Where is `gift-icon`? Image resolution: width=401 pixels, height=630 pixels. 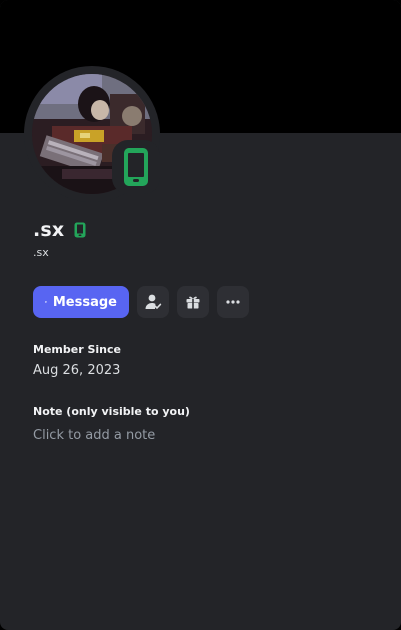 gift-icon is located at coordinates (193, 302).